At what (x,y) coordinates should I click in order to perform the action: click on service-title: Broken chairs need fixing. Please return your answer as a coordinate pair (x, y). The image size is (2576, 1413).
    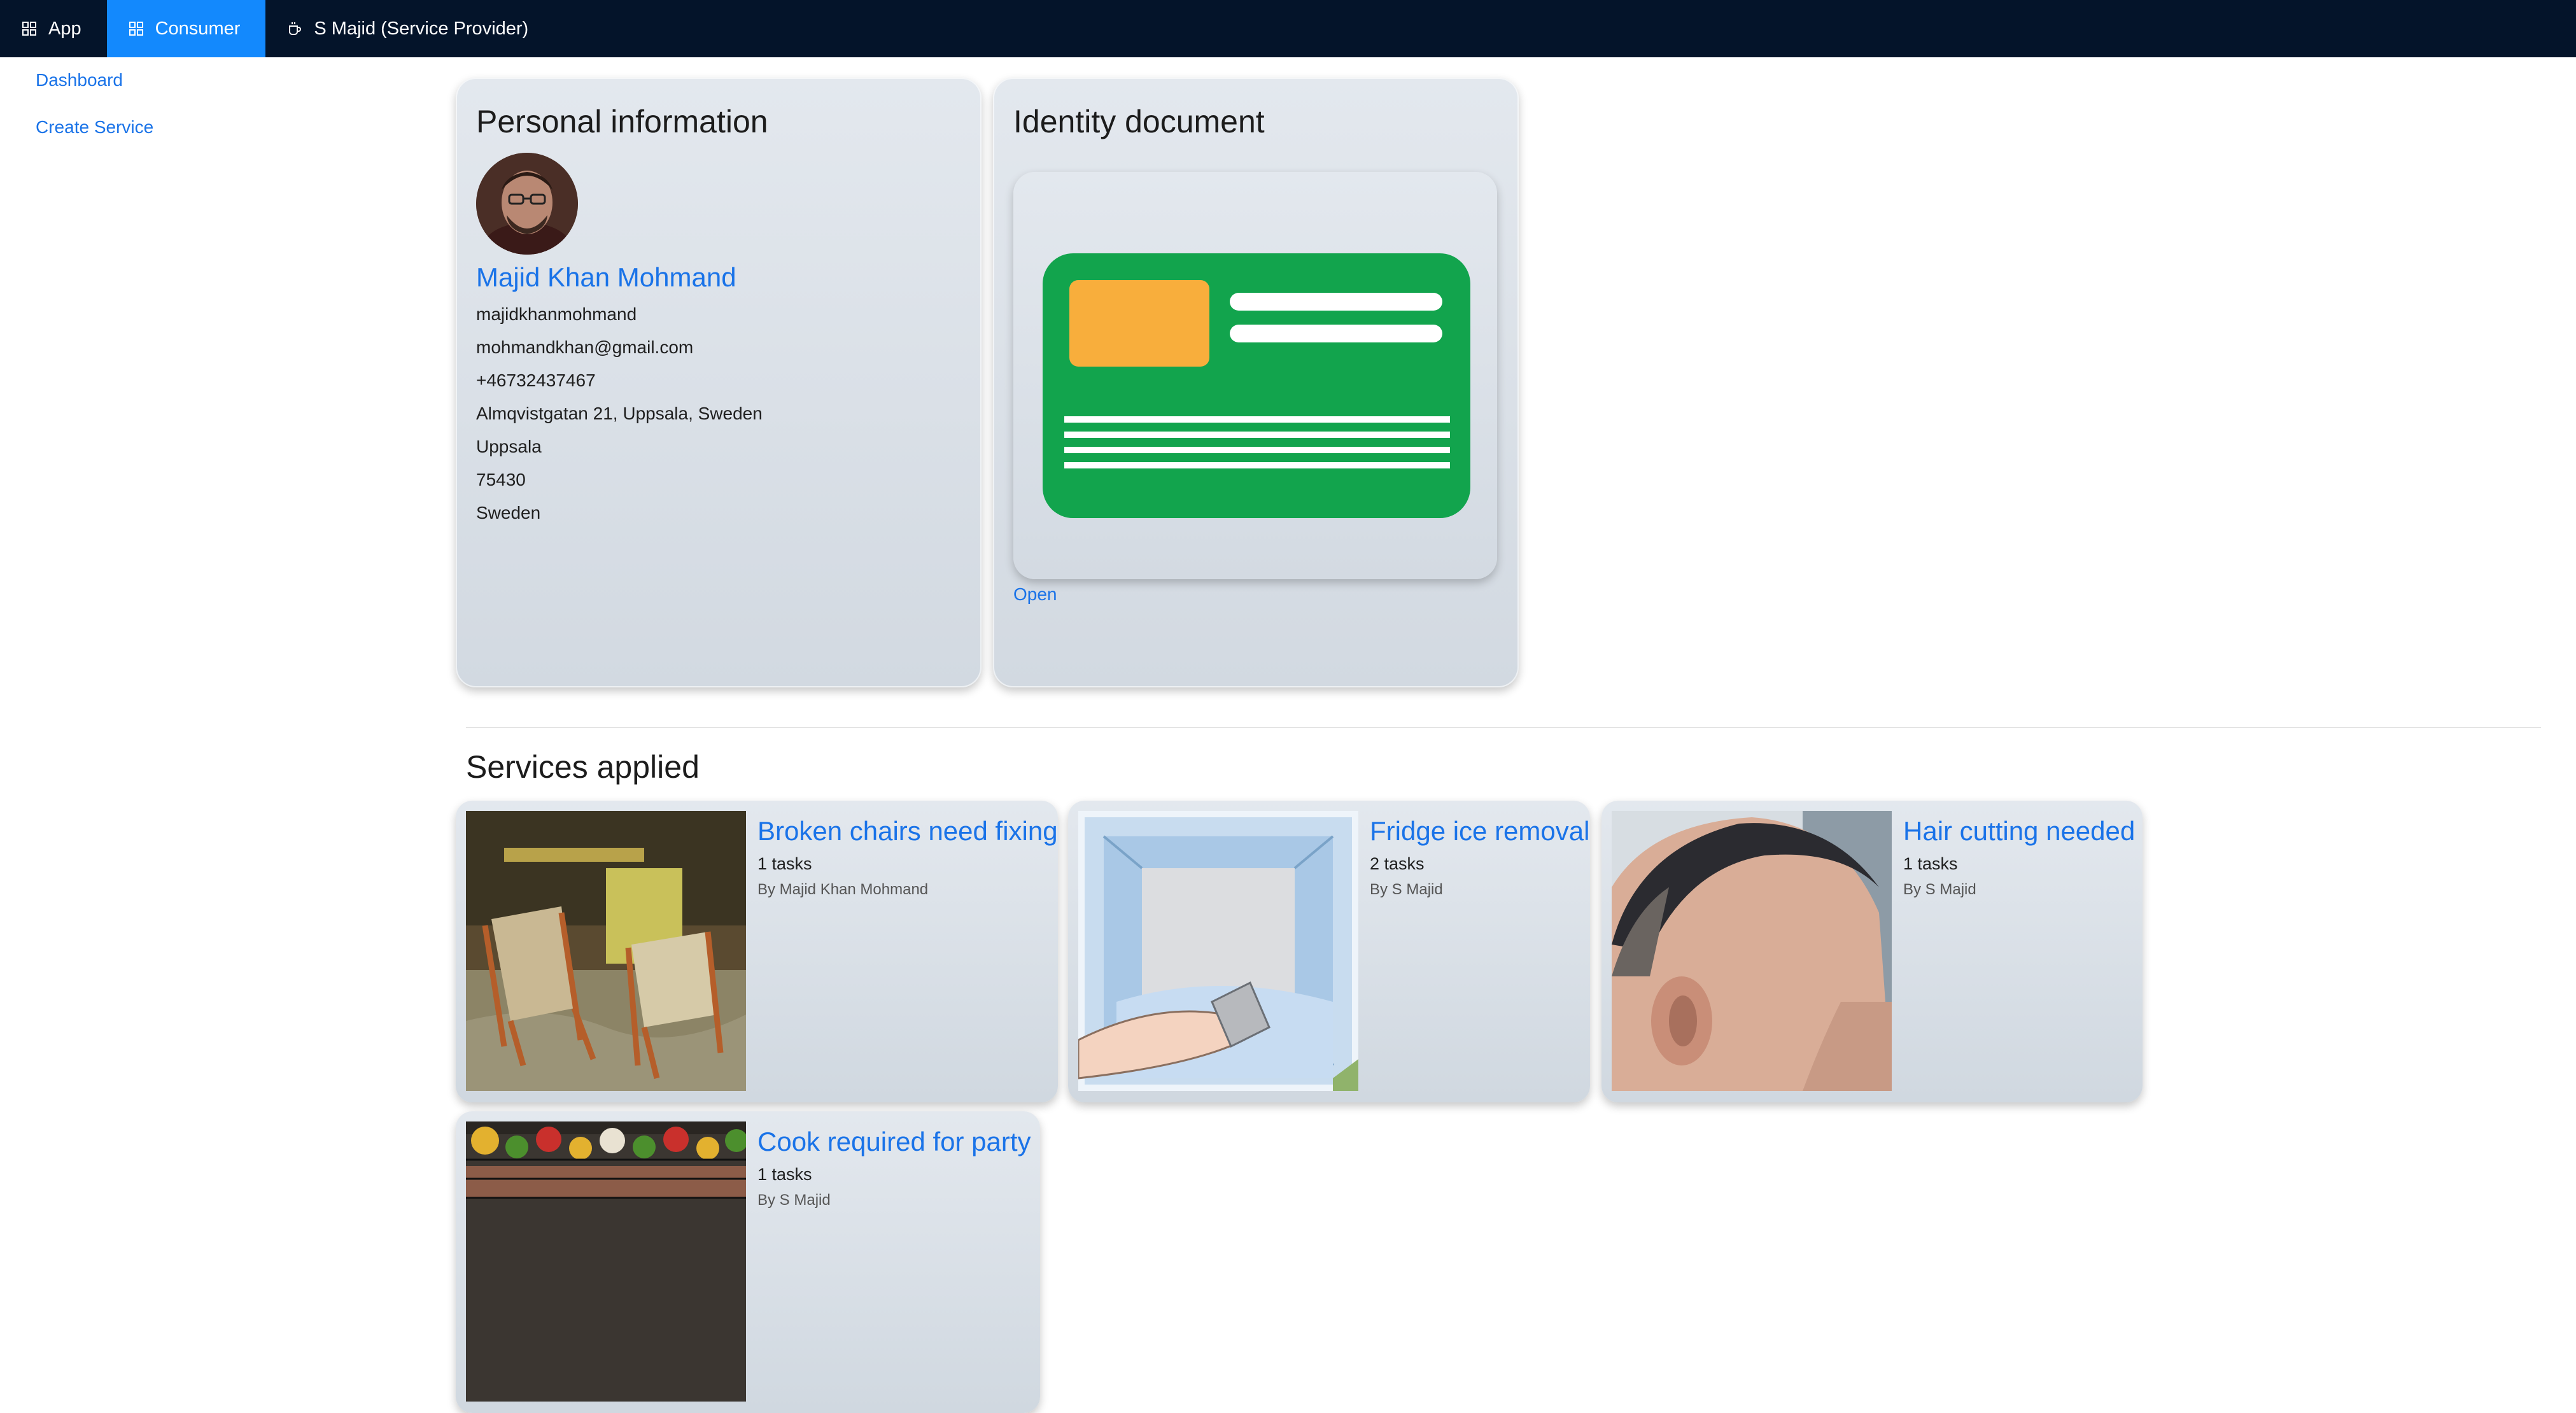
    Looking at the image, I should click on (908, 832).